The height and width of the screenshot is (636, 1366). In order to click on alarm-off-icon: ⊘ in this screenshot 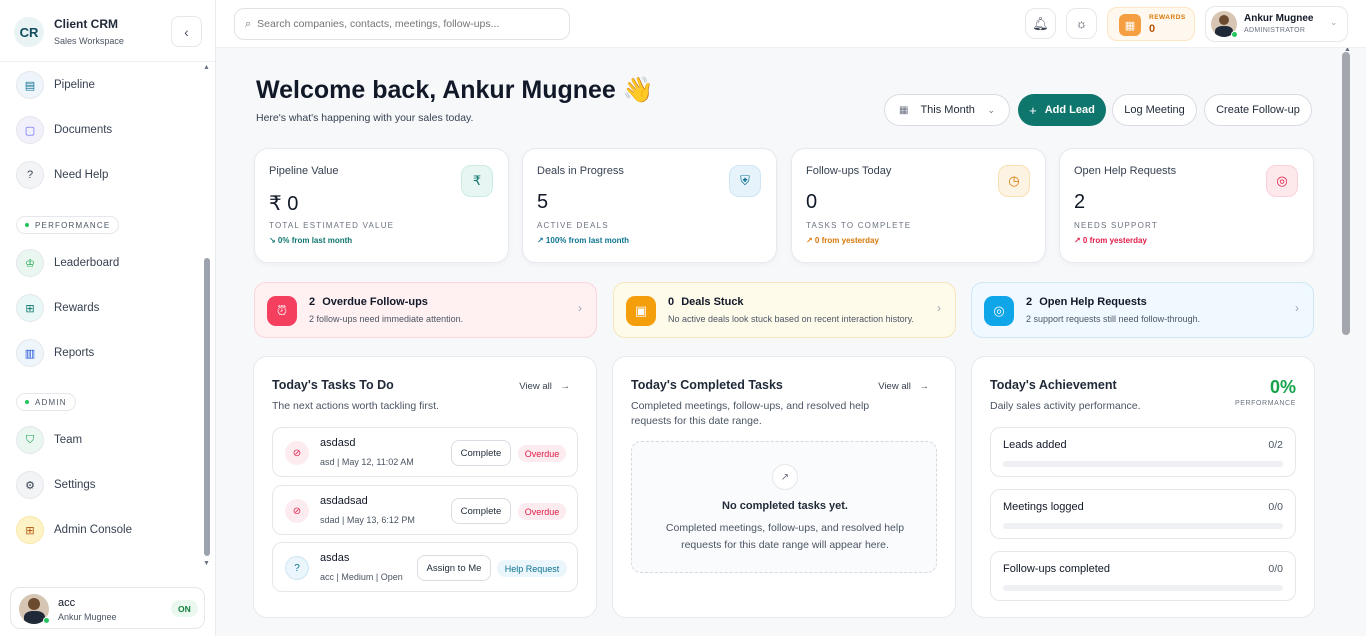, I will do `click(297, 511)`.